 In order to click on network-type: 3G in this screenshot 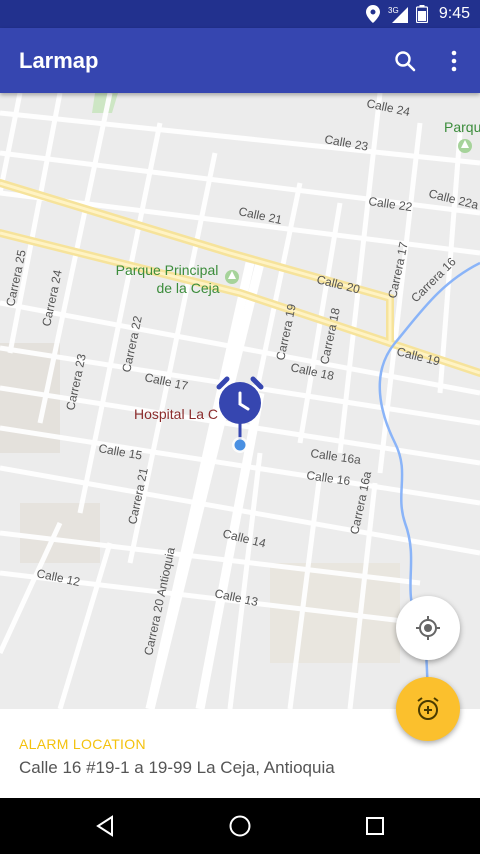, I will do `click(393, 10)`.